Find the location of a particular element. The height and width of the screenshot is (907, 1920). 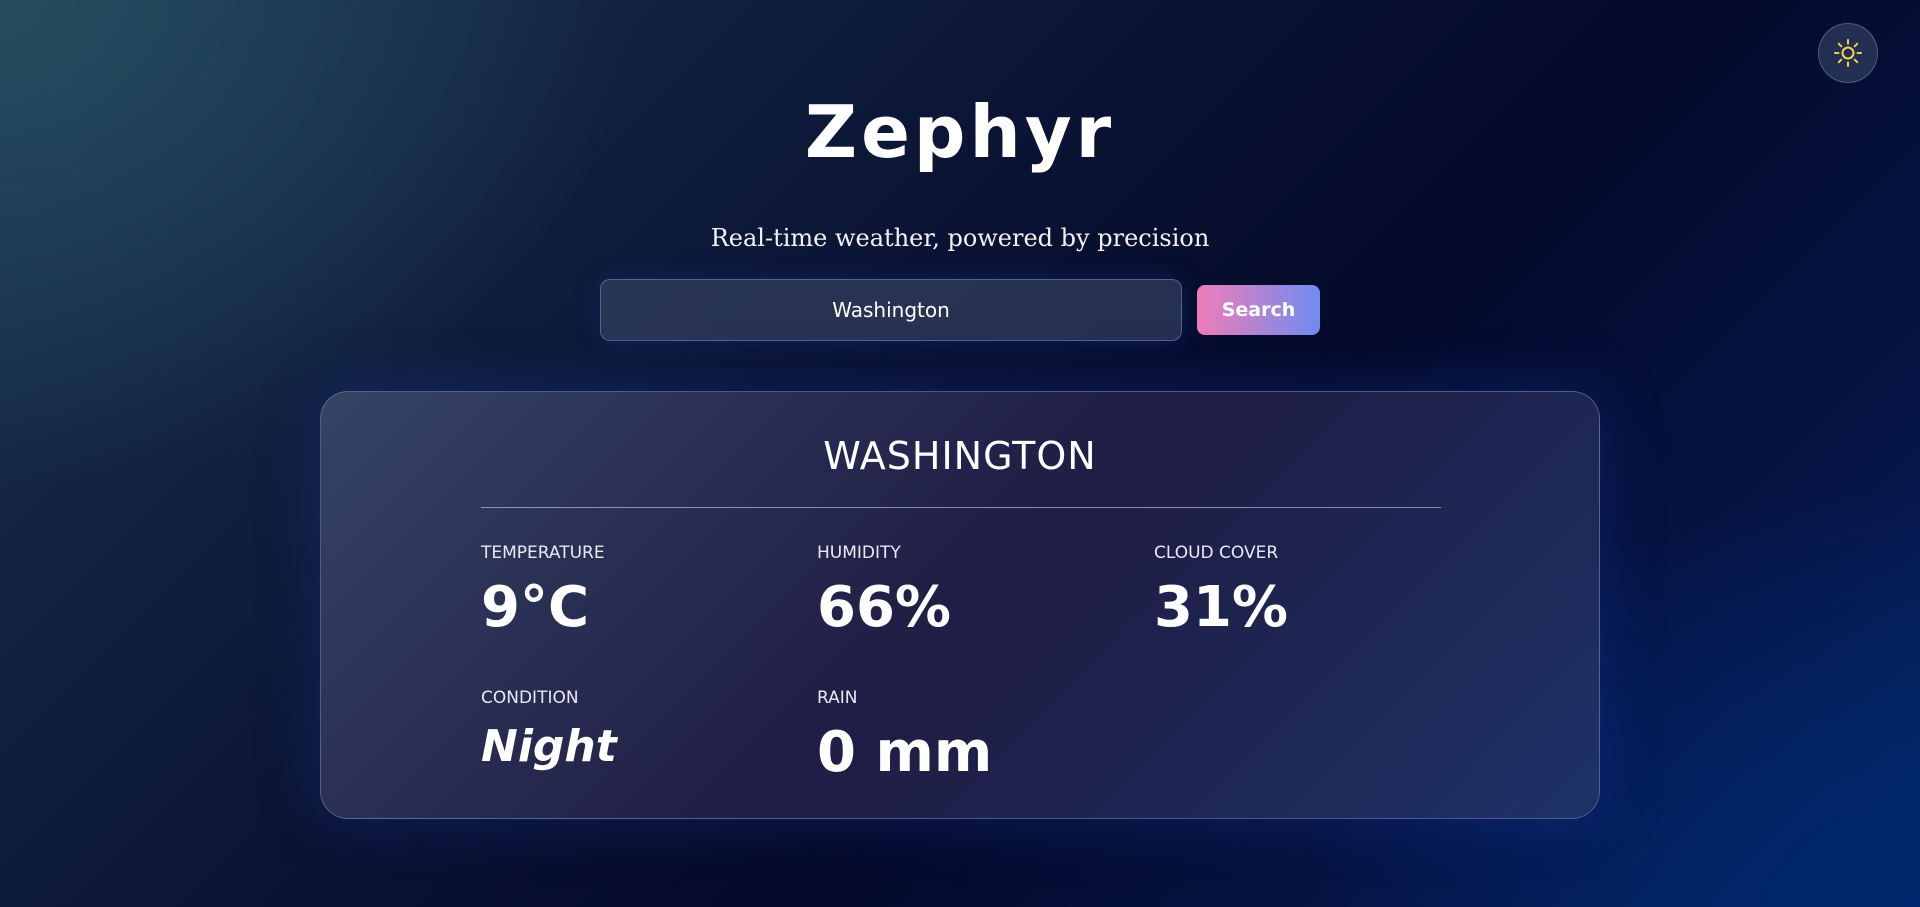

search-button: Search is located at coordinates (1258, 310).